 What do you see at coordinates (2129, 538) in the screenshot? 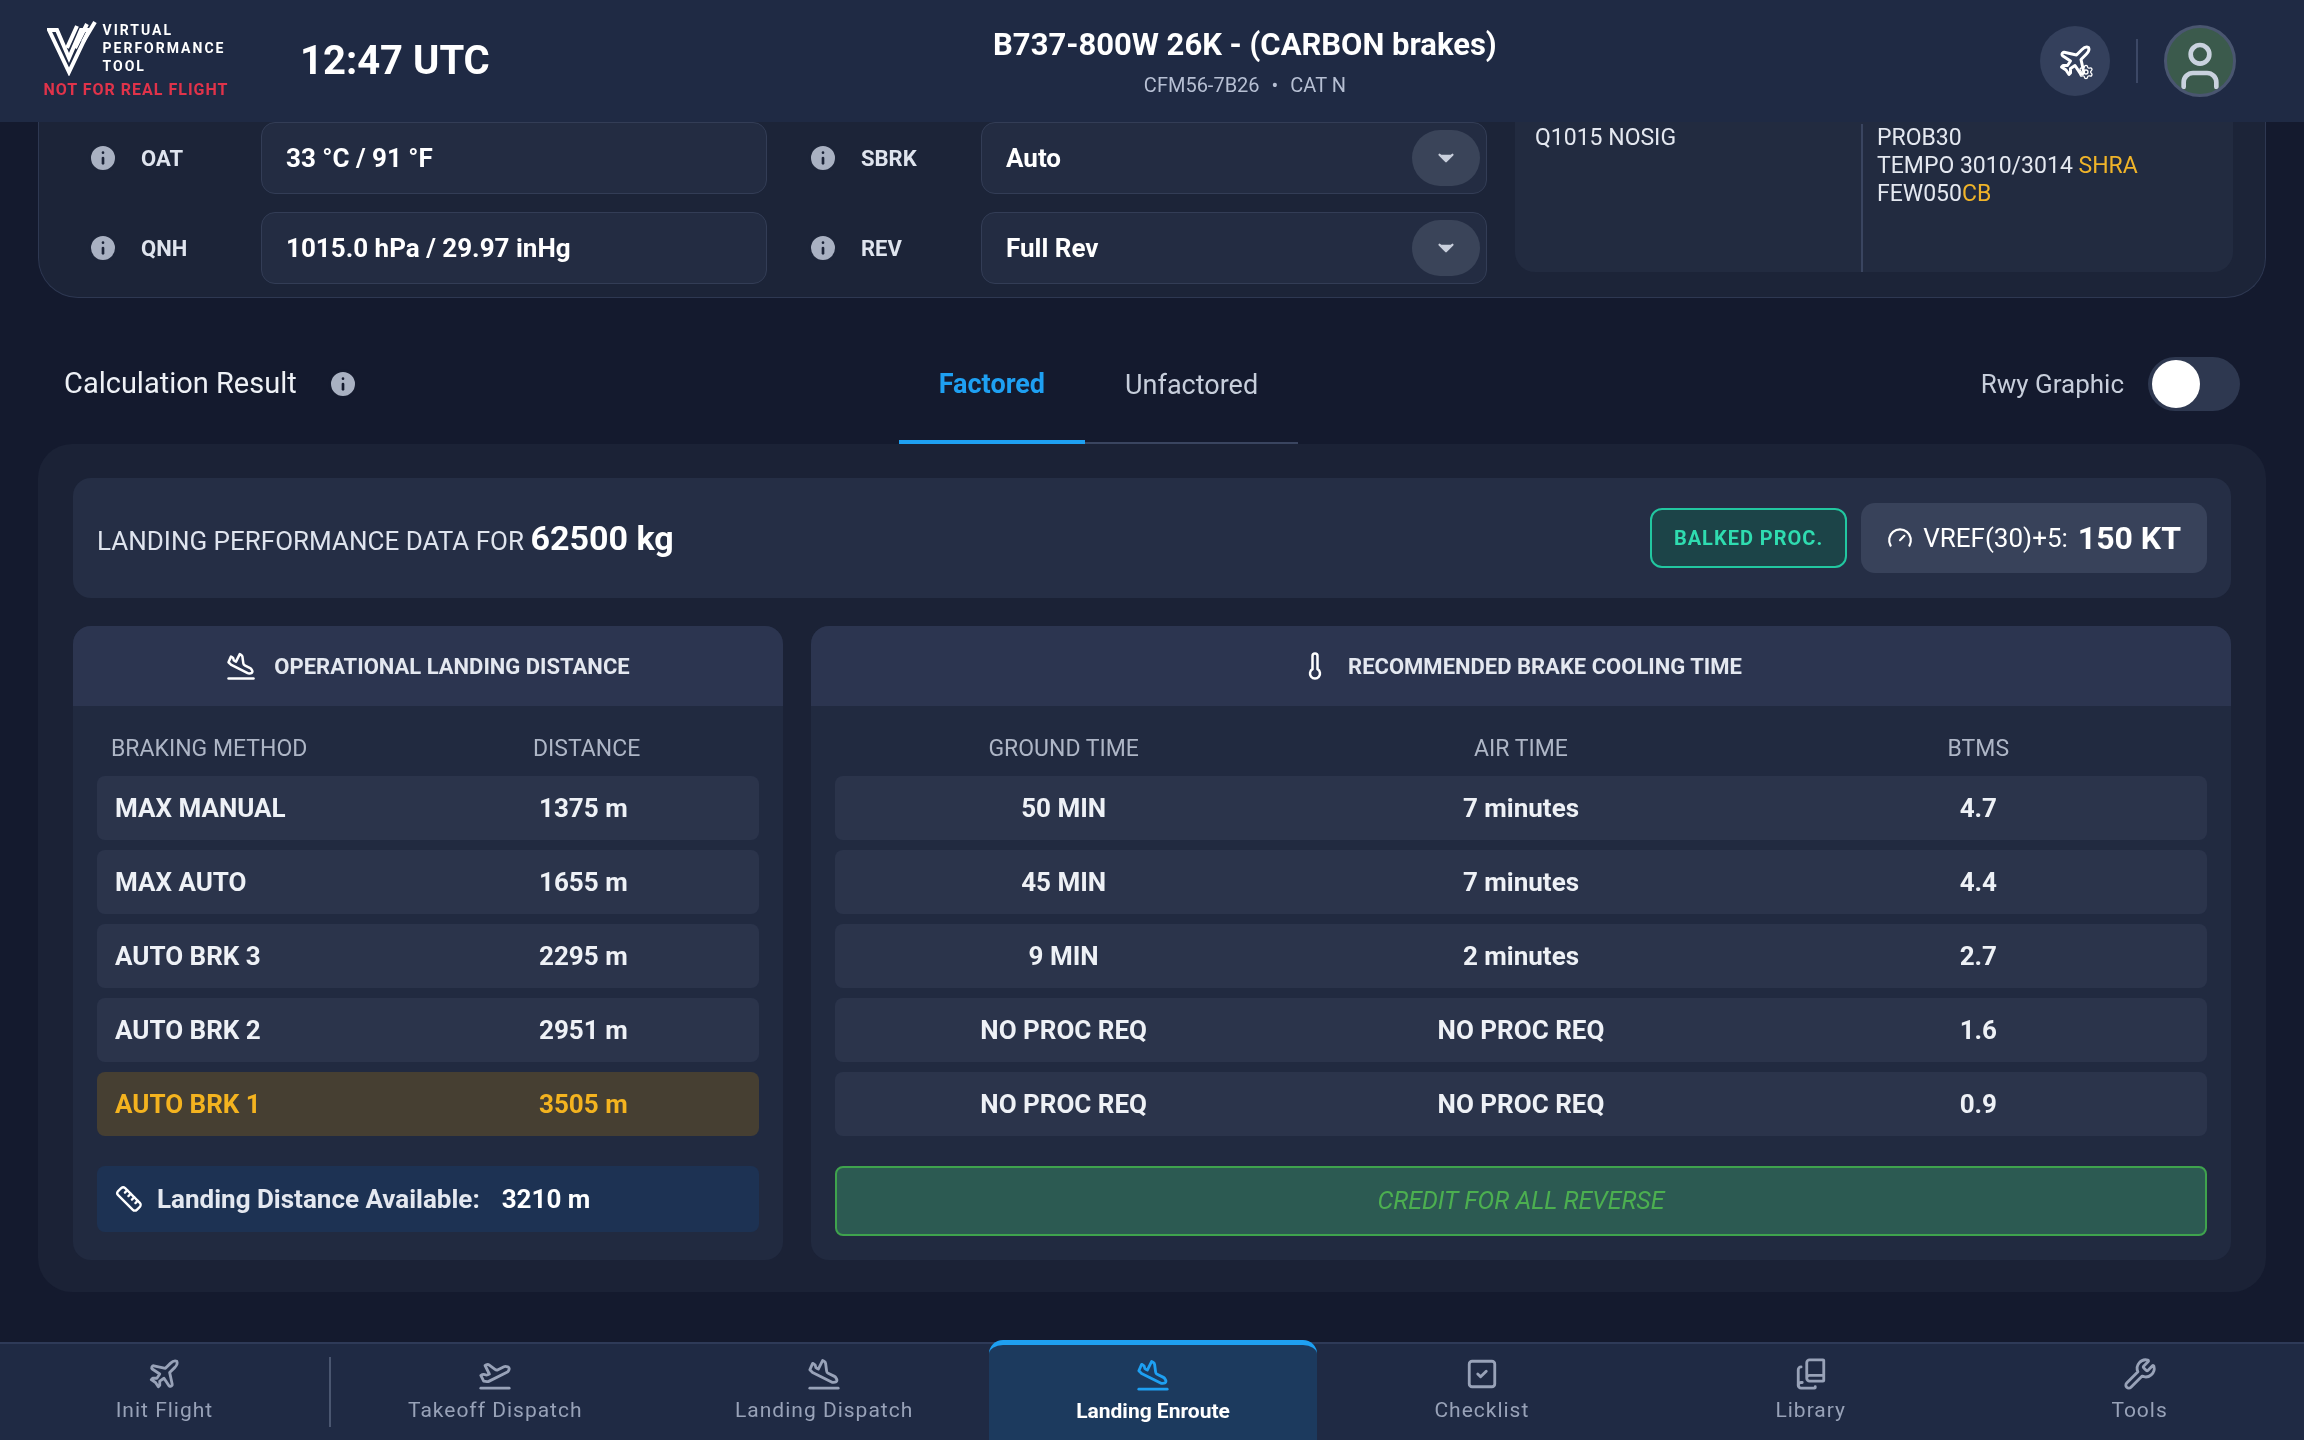
I see `vref-value: 150 KT` at bounding box center [2129, 538].